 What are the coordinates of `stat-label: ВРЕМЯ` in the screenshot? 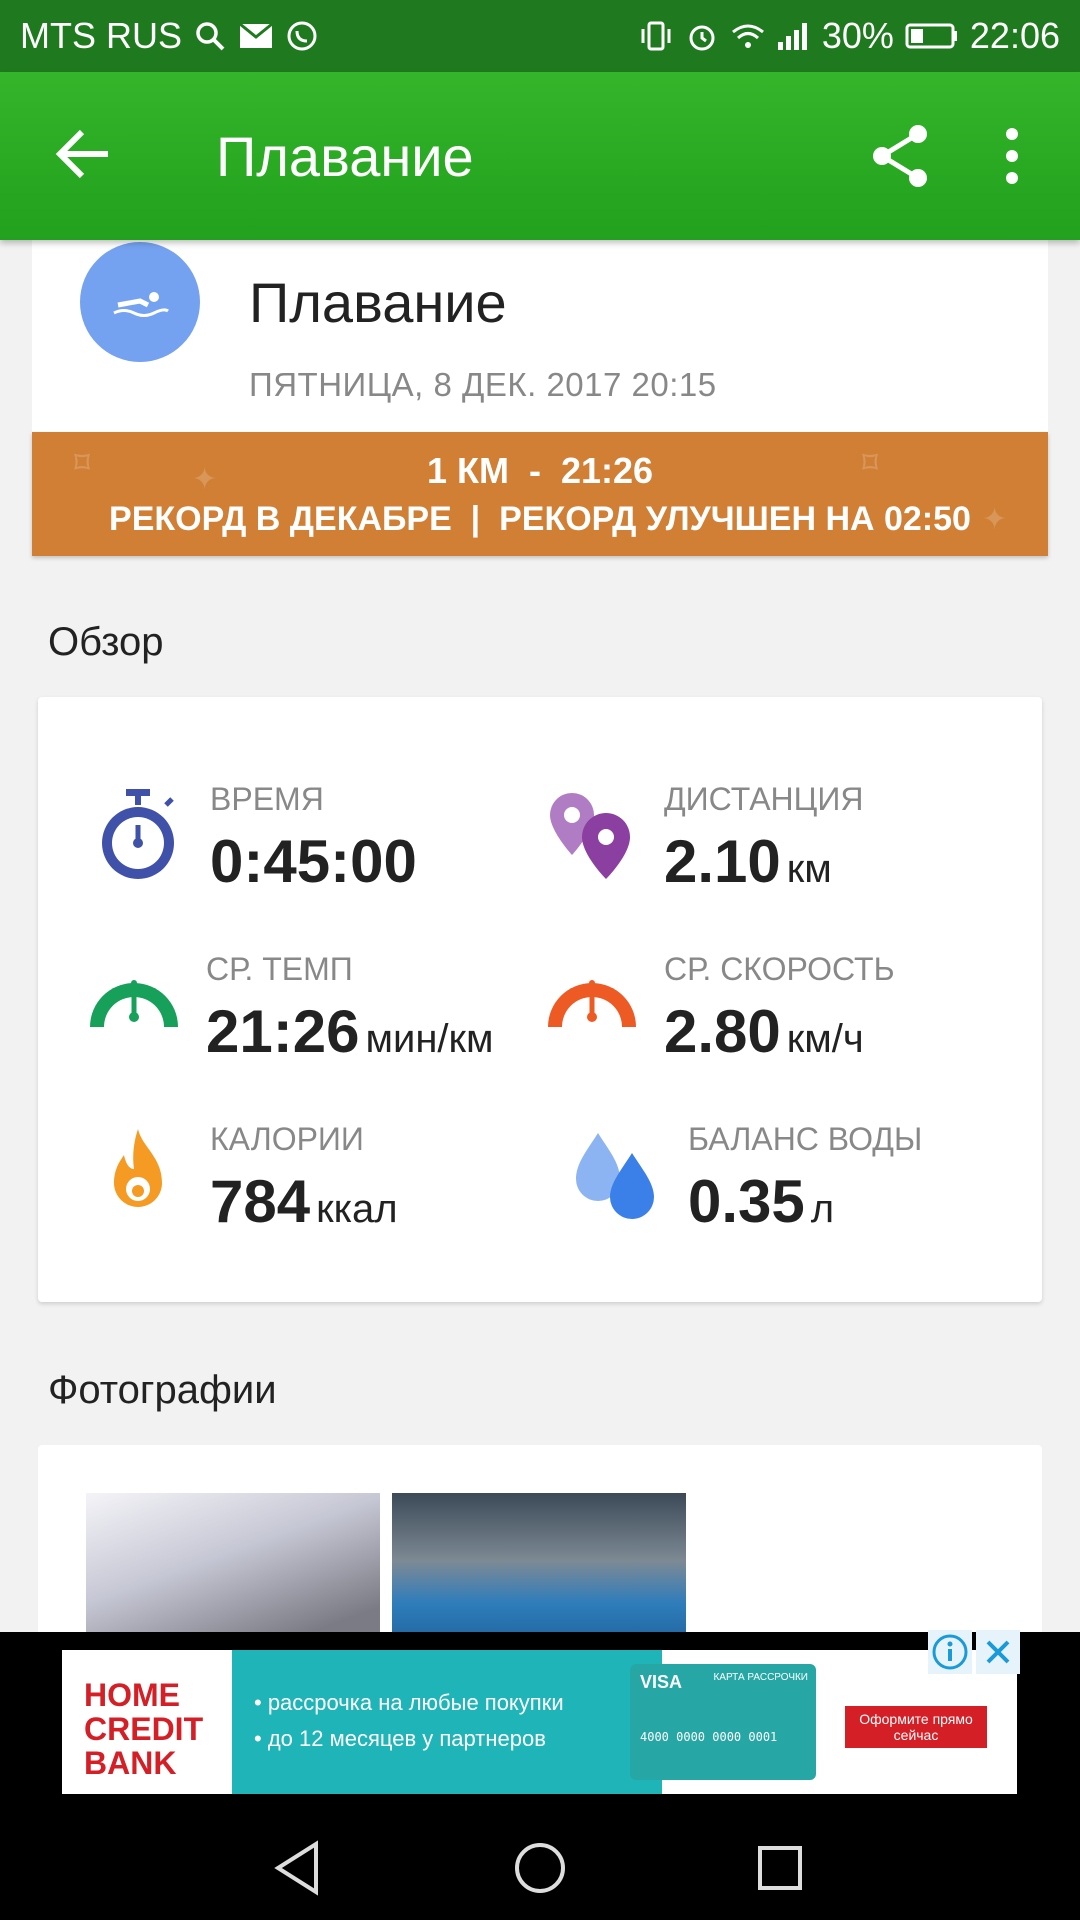 It's located at (267, 799).